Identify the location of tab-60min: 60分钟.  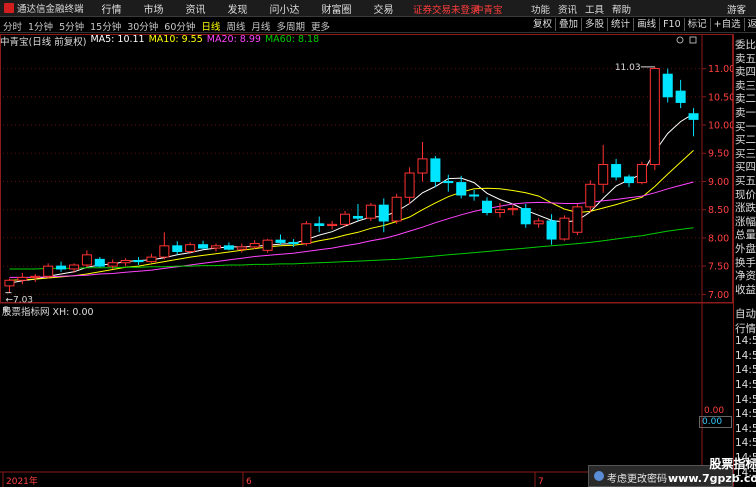
(179, 26).